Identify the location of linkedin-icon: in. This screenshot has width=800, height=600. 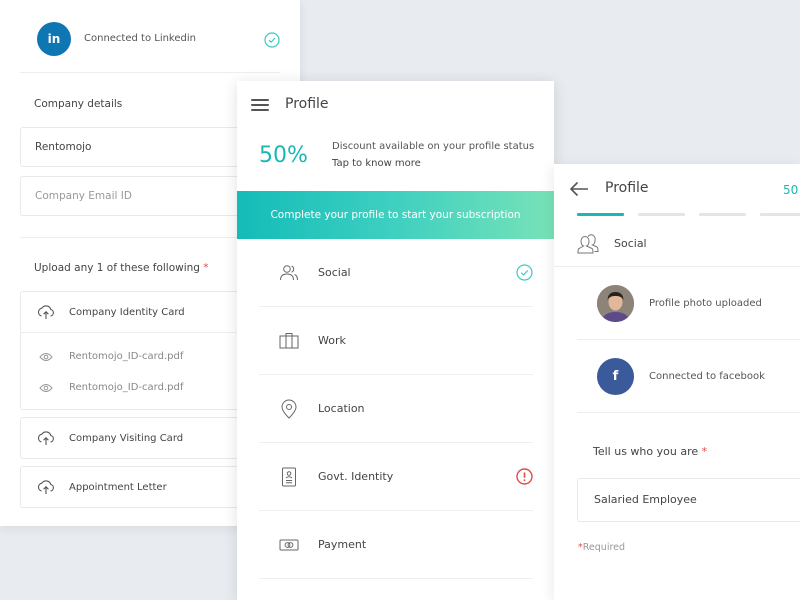
(54, 39).